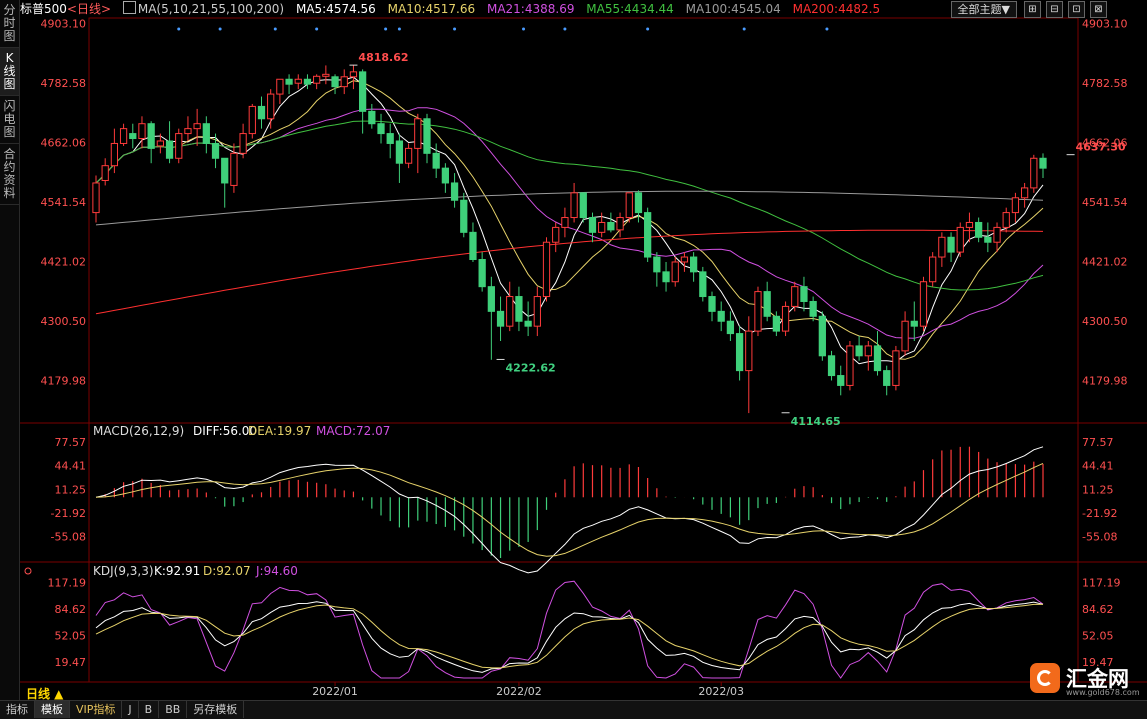 This screenshot has height=719, width=1147. I want to click on tab-j: J, so click(130, 709).